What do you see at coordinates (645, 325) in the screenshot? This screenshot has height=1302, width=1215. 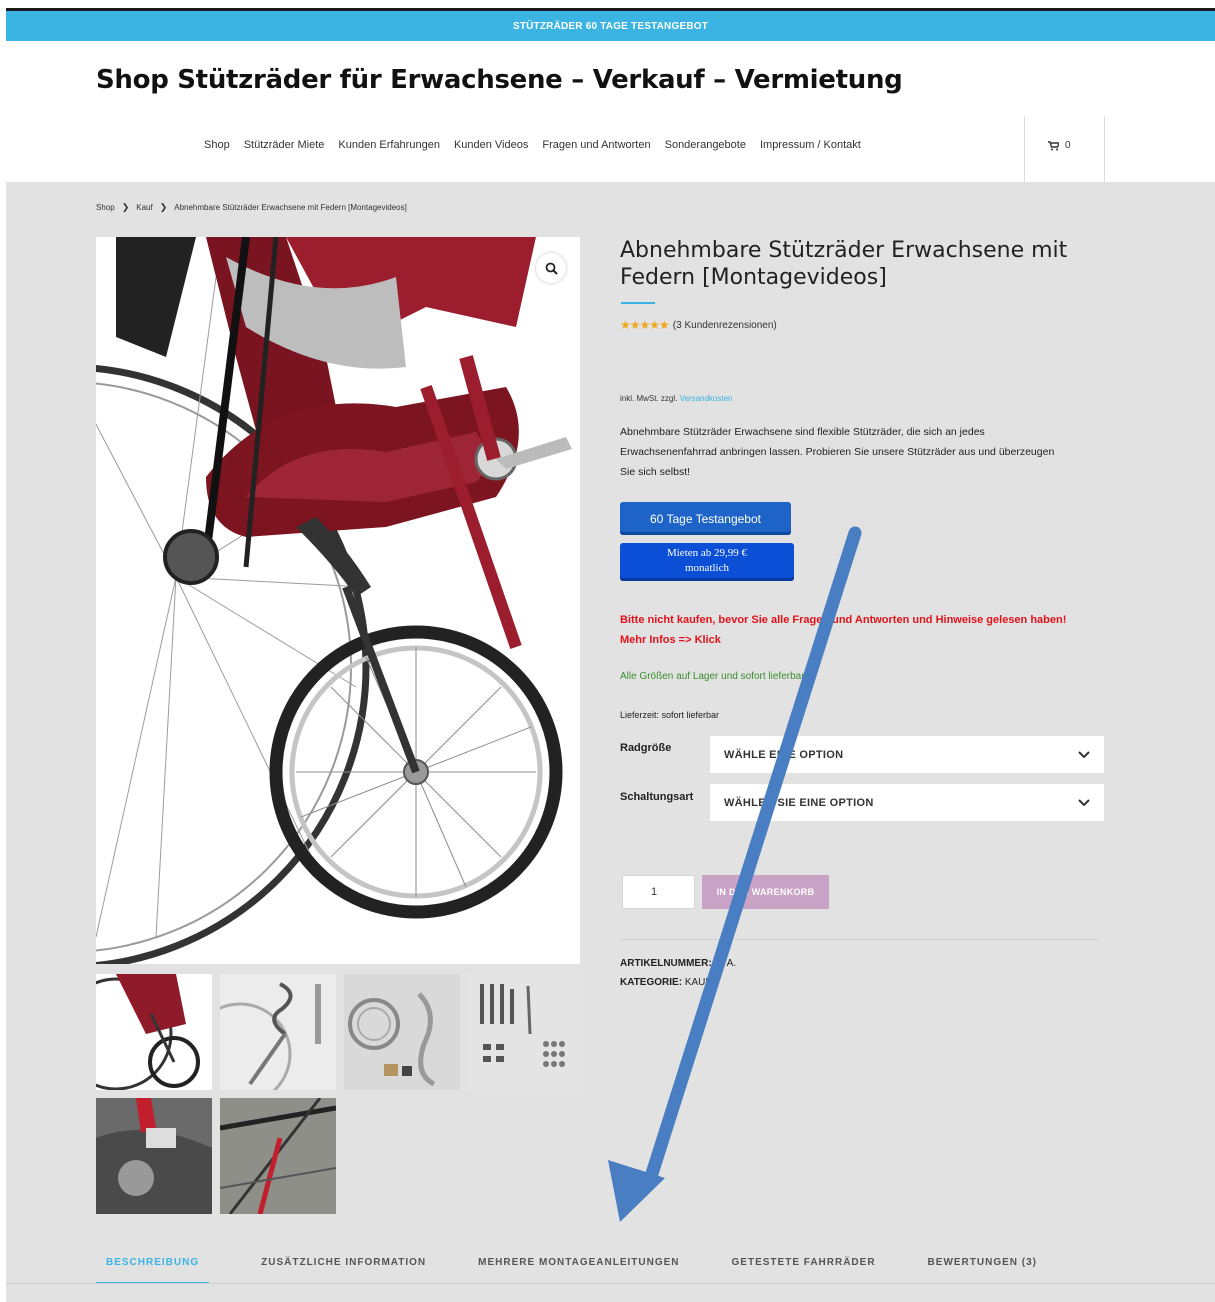 I see `star-rating-icon: ★★★★★` at bounding box center [645, 325].